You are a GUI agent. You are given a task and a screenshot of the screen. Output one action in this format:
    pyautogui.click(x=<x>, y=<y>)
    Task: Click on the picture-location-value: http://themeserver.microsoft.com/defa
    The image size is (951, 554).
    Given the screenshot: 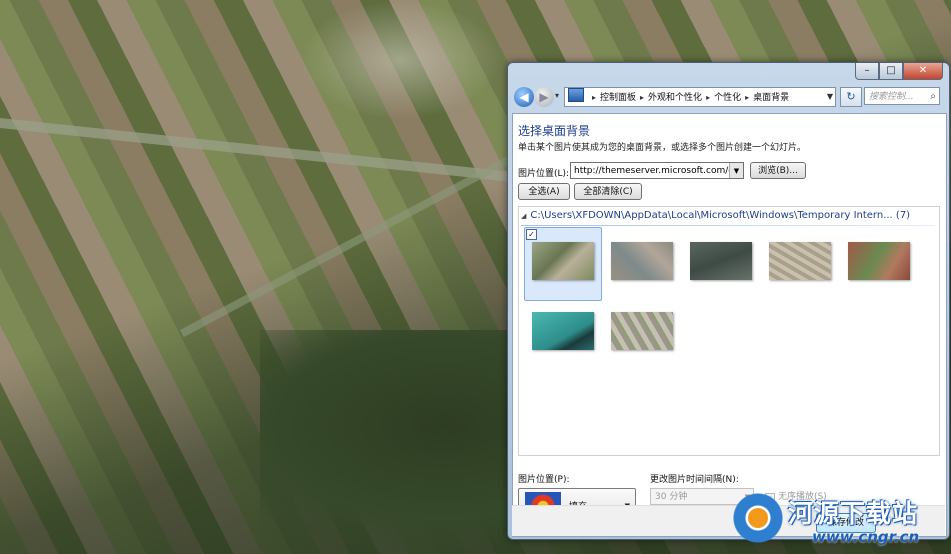 What is the action you would take?
    pyautogui.click(x=659, y=171)
    